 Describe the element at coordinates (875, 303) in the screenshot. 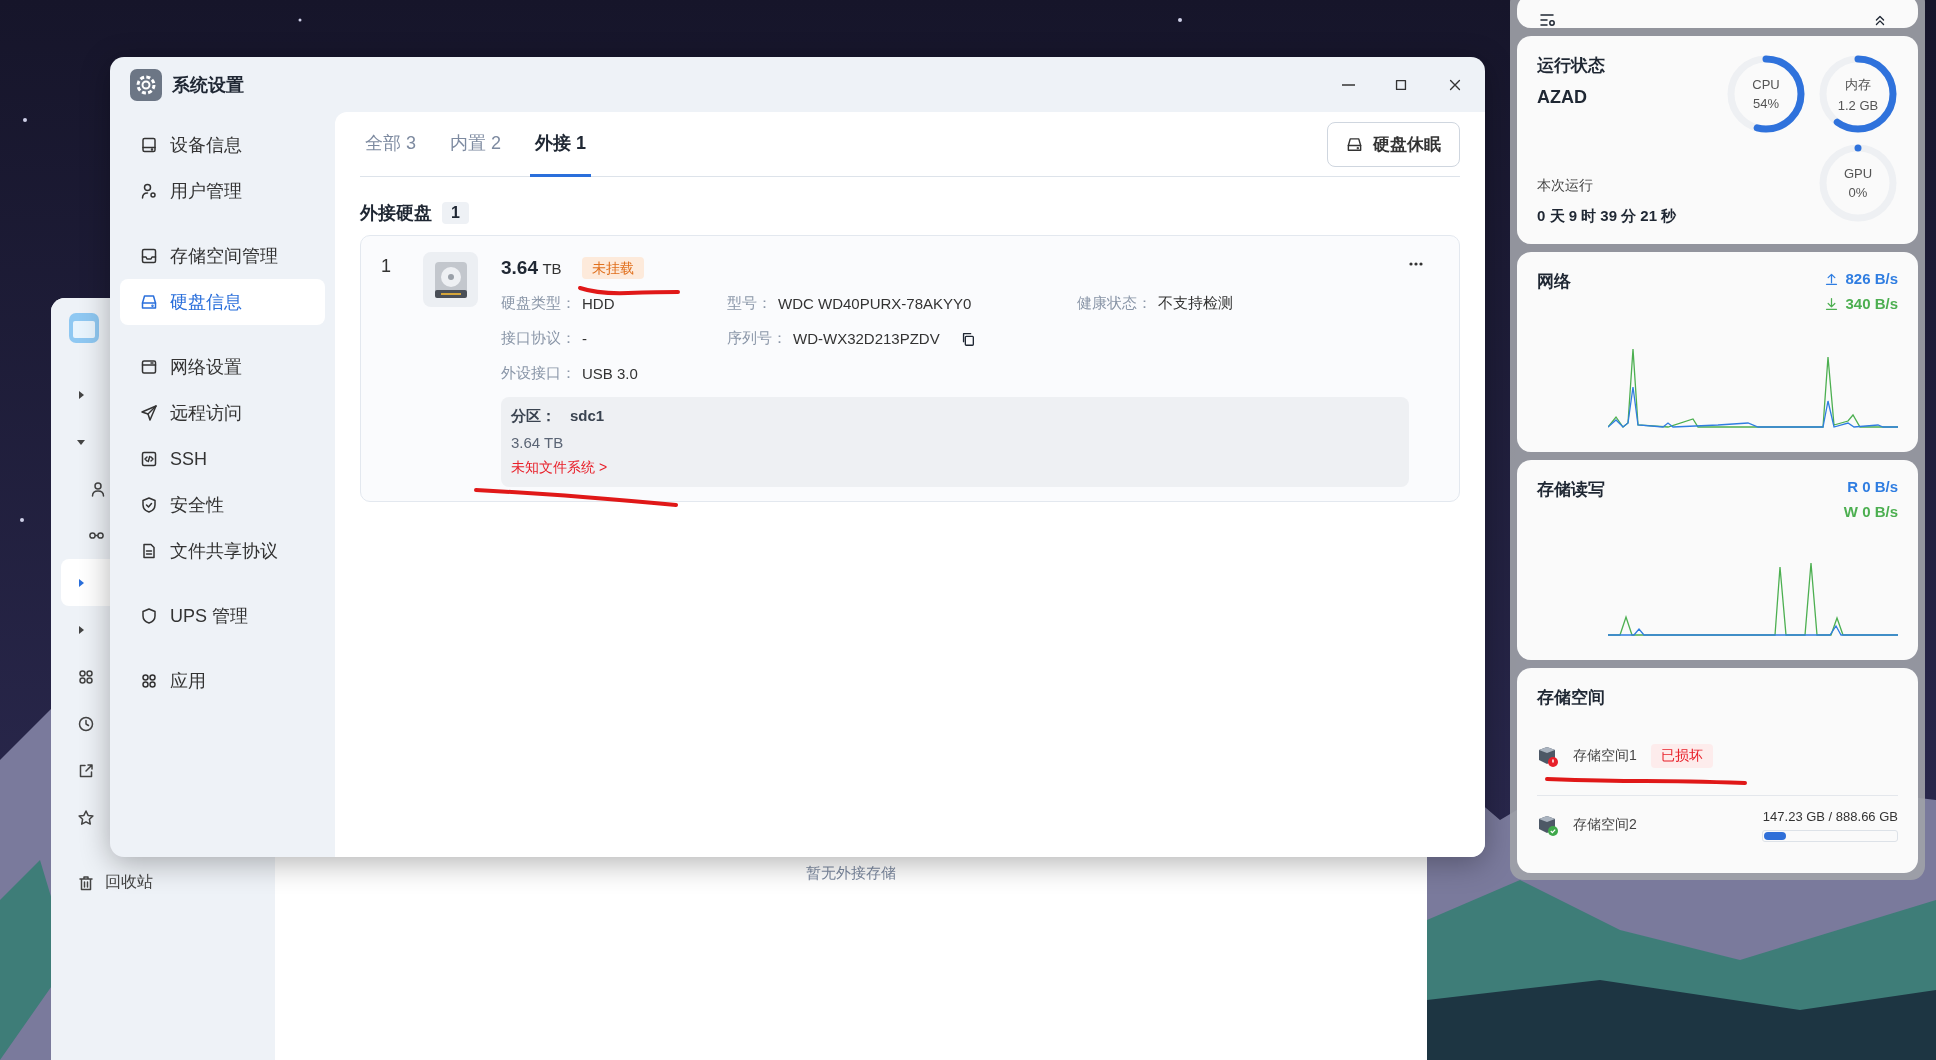

I see `field-value: WDC WD40PURX-78AKYY0` at that location.